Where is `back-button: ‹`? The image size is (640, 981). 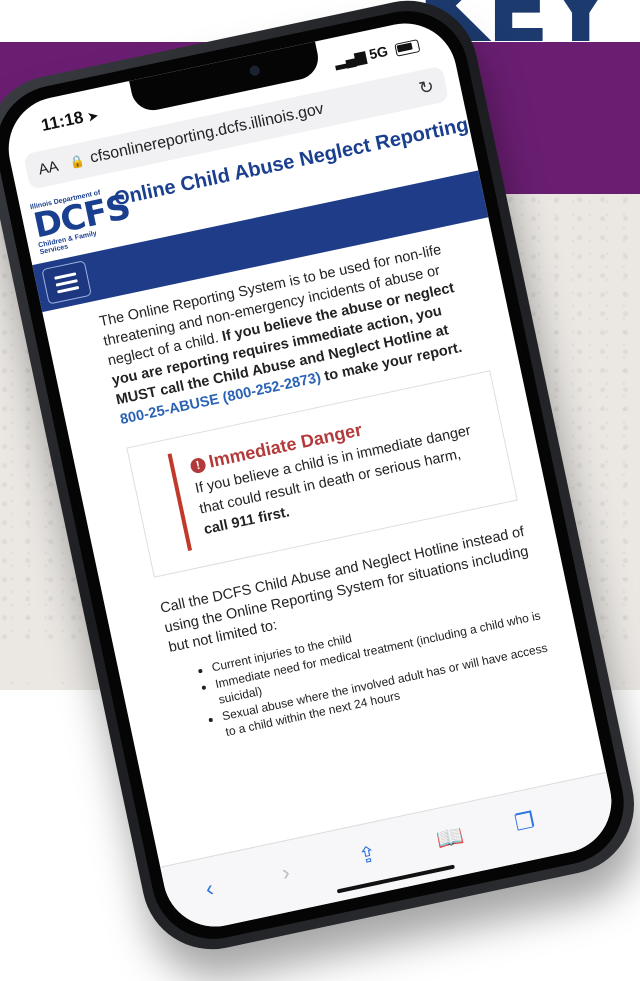
back-button: ‹ is located at coordinates (209, 888).